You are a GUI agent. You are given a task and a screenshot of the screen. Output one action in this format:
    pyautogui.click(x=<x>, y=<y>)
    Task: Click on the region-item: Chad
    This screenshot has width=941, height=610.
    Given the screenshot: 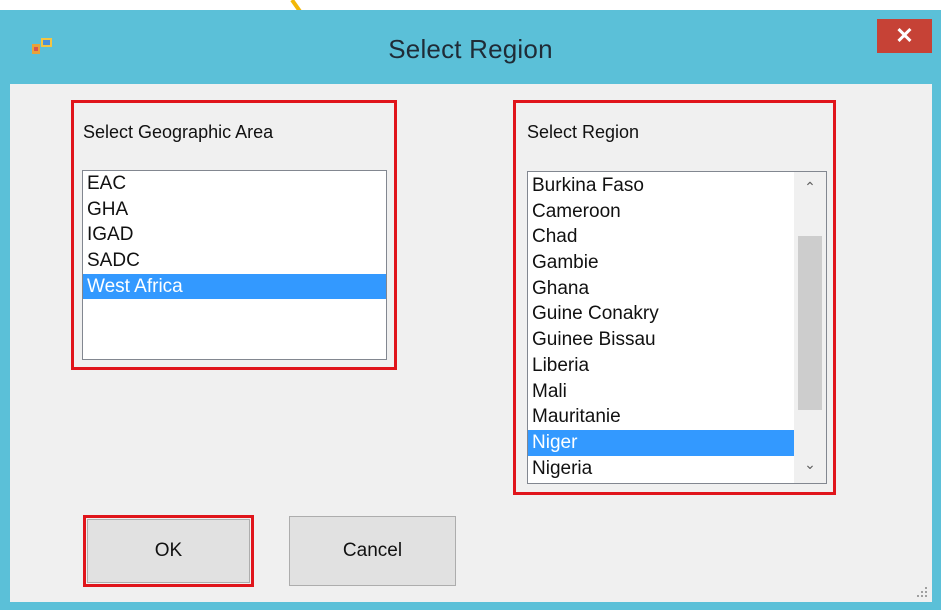 What is the action you would take?
    pyautogui.click(x=661, y=237)
    